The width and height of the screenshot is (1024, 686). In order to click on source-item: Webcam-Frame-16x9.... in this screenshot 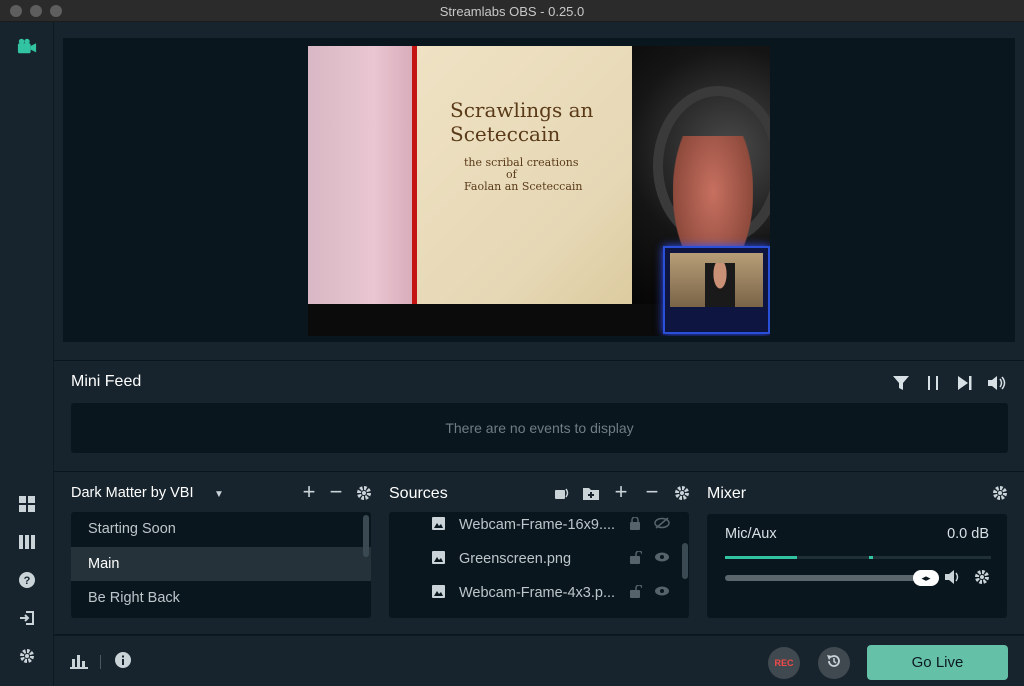, I will do `click(539, 527)`.